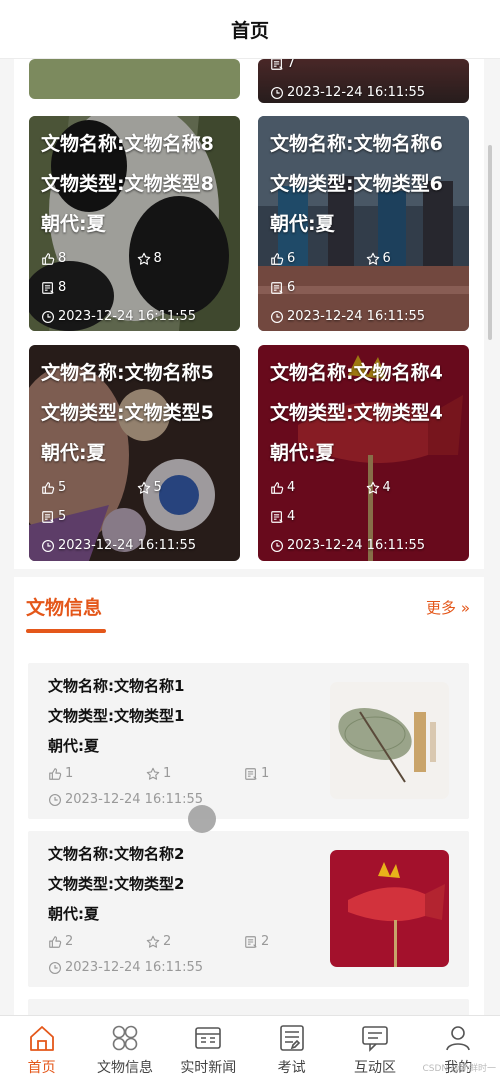 This screenshot has height=1080, width=500. What do you see at coordinates (291, 1068) in the screenshot?
I see `tab-label: 考试` at bounding box center [291, 1068].